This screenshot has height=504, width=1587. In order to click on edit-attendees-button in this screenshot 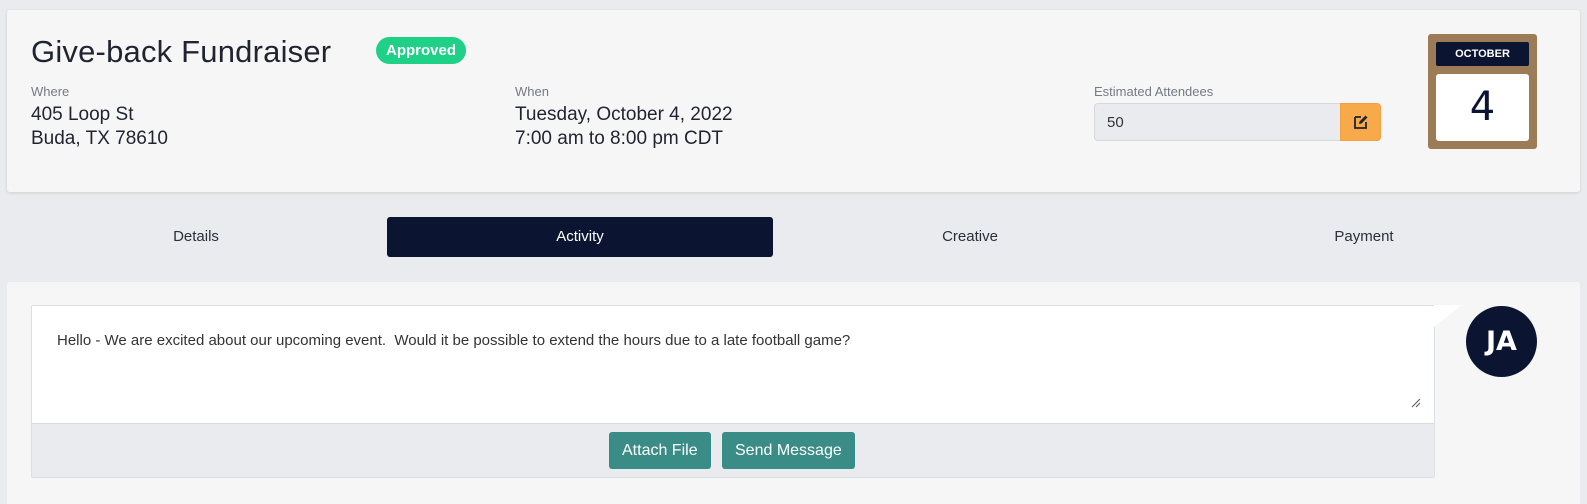, I will do `click(1360, 122)`.